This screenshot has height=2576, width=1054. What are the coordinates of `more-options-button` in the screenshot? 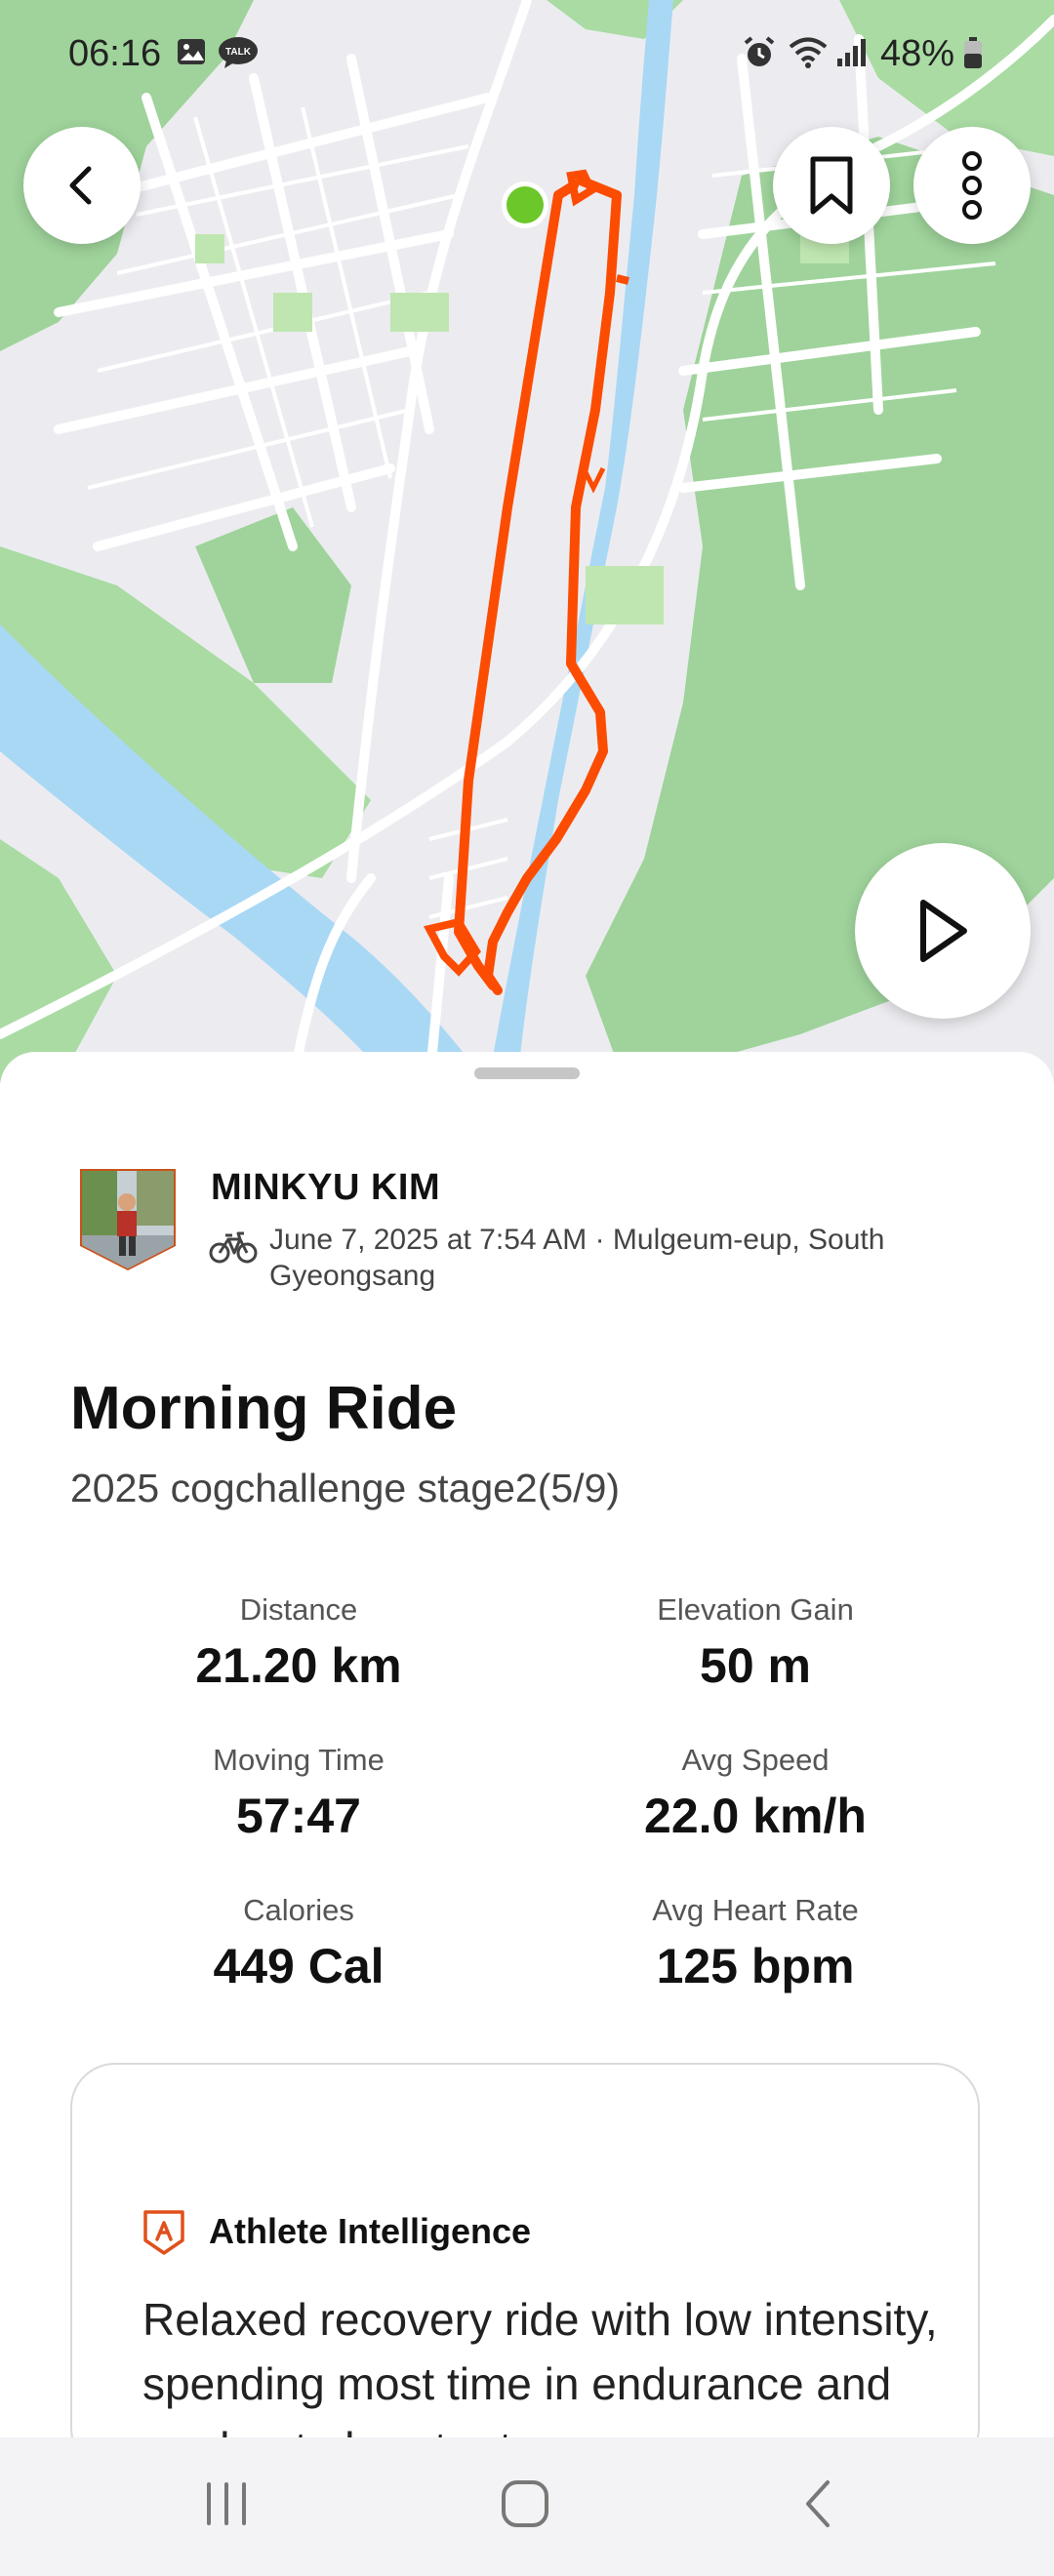 It's located at (972, 185).